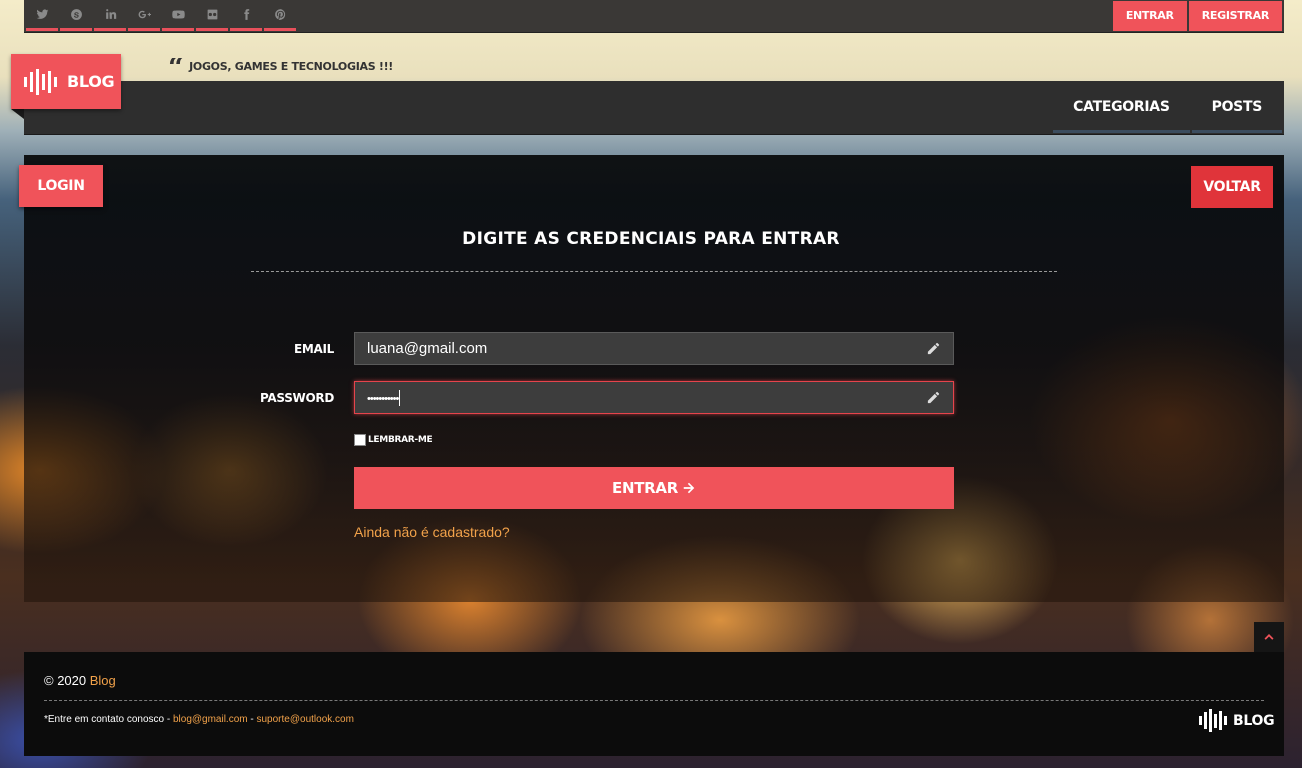  I want to click on remember-me: LEMBRAR-ME, so click(393, 440).